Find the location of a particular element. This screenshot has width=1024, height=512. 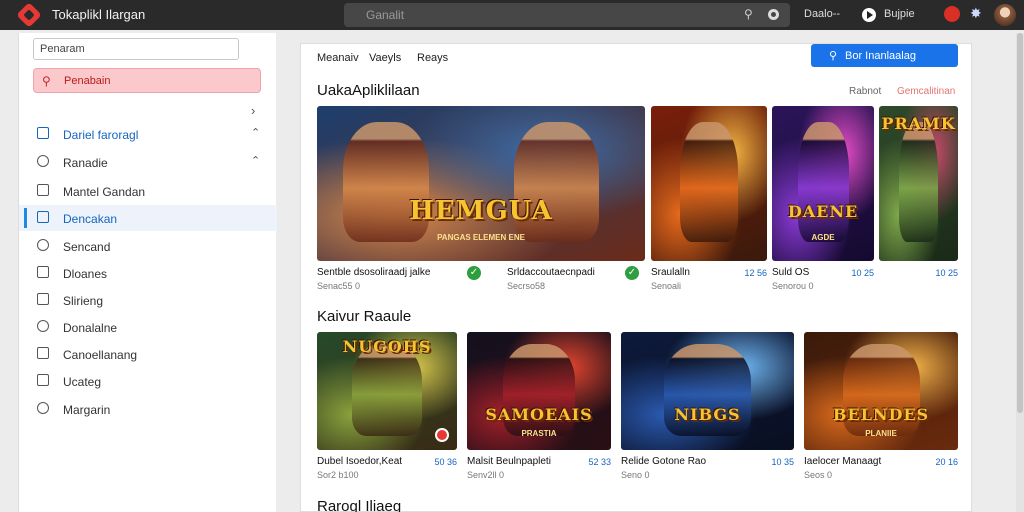

tab-2: Reays is located at coordinates (432, 58).